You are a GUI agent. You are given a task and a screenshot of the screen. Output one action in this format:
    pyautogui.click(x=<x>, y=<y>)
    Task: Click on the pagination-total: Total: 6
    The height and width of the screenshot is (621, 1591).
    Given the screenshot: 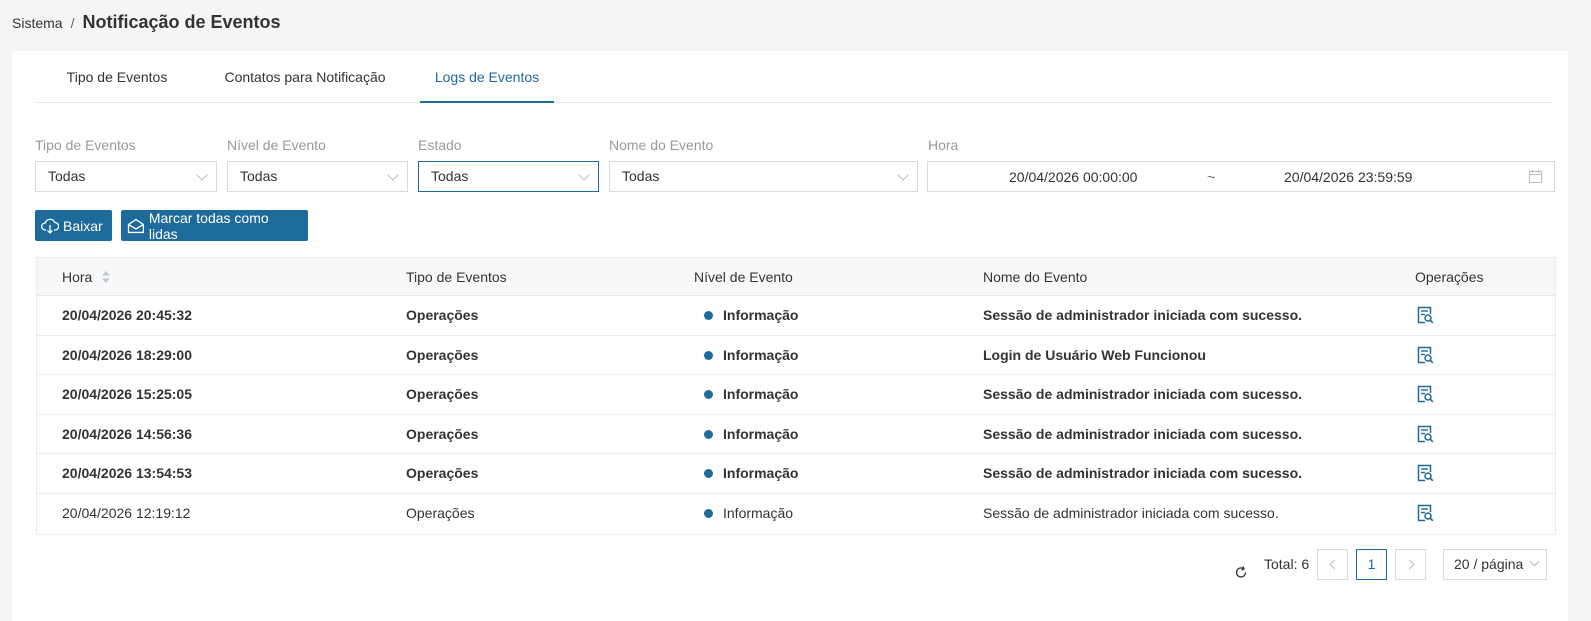 What is the action you would take?
    pyautogui.click(x=1287, y=564)
    